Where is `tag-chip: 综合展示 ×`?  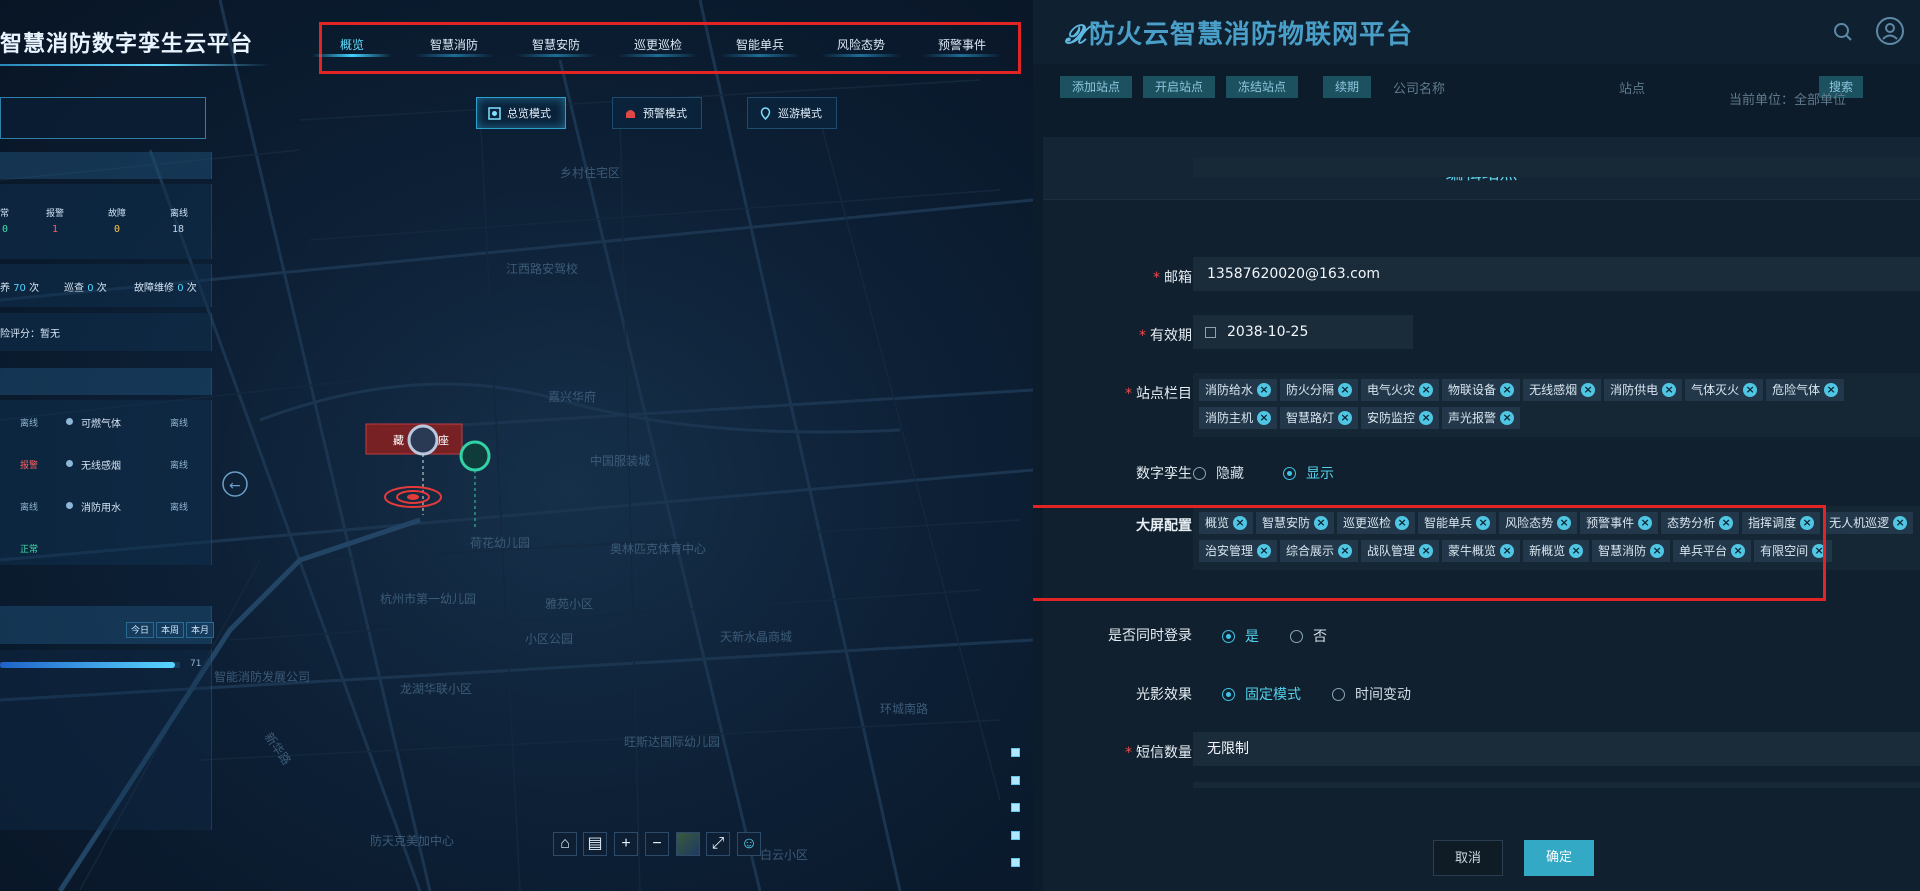
tag-chip: 综合展示 × is located at coordinates (1319, 551).